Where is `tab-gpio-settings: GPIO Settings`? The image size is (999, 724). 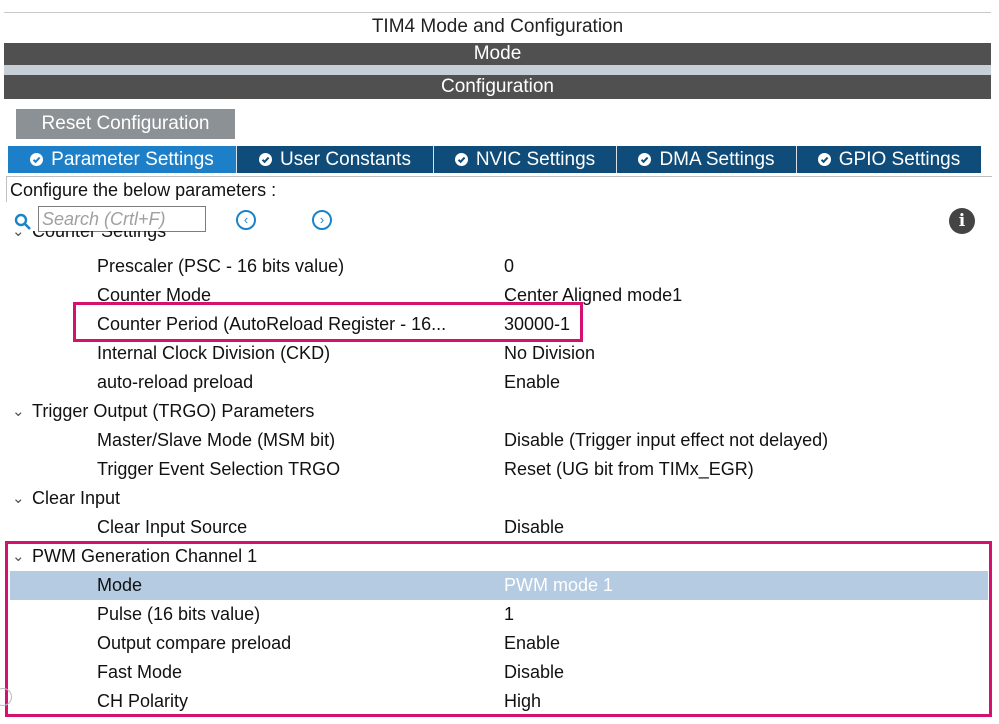
tab-gpio-settings: GPIO Settings is located at coordinates (889, 159).